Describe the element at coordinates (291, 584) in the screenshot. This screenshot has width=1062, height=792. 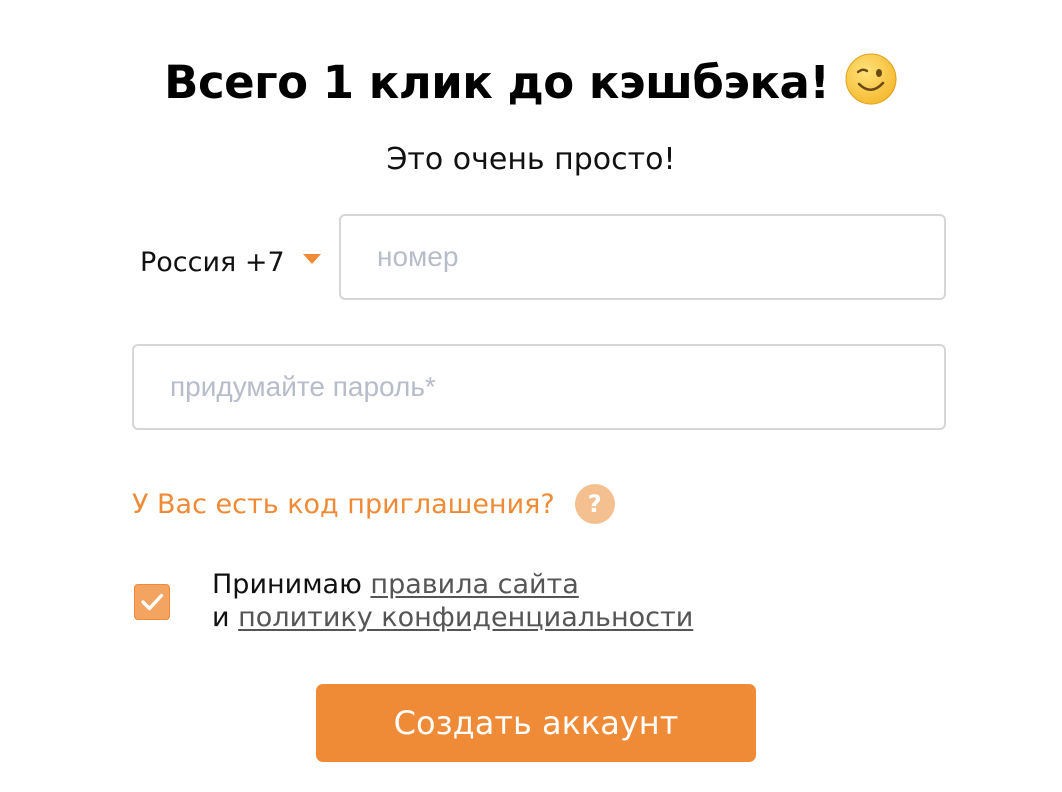
I see `terms-prefix: Принимаю` at that location.